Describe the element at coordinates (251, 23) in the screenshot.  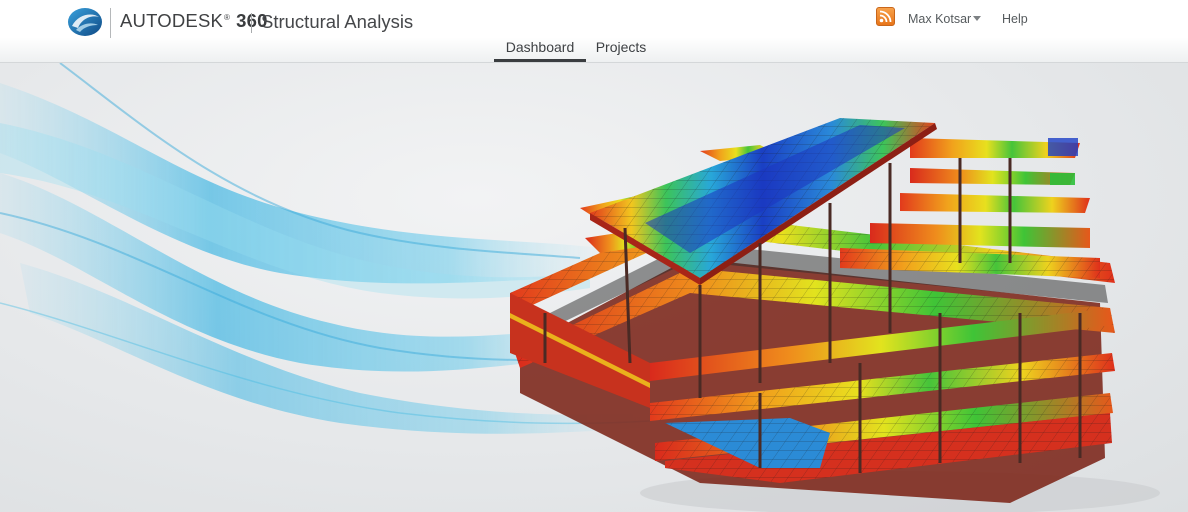
I see `brand-divider` at that location.